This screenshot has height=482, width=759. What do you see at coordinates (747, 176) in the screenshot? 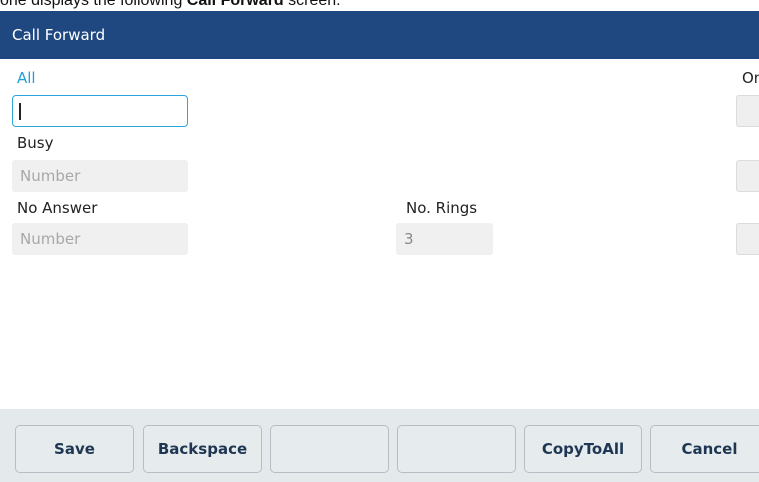
I see `busy-toggle-box` at bounding box center [747, 176].